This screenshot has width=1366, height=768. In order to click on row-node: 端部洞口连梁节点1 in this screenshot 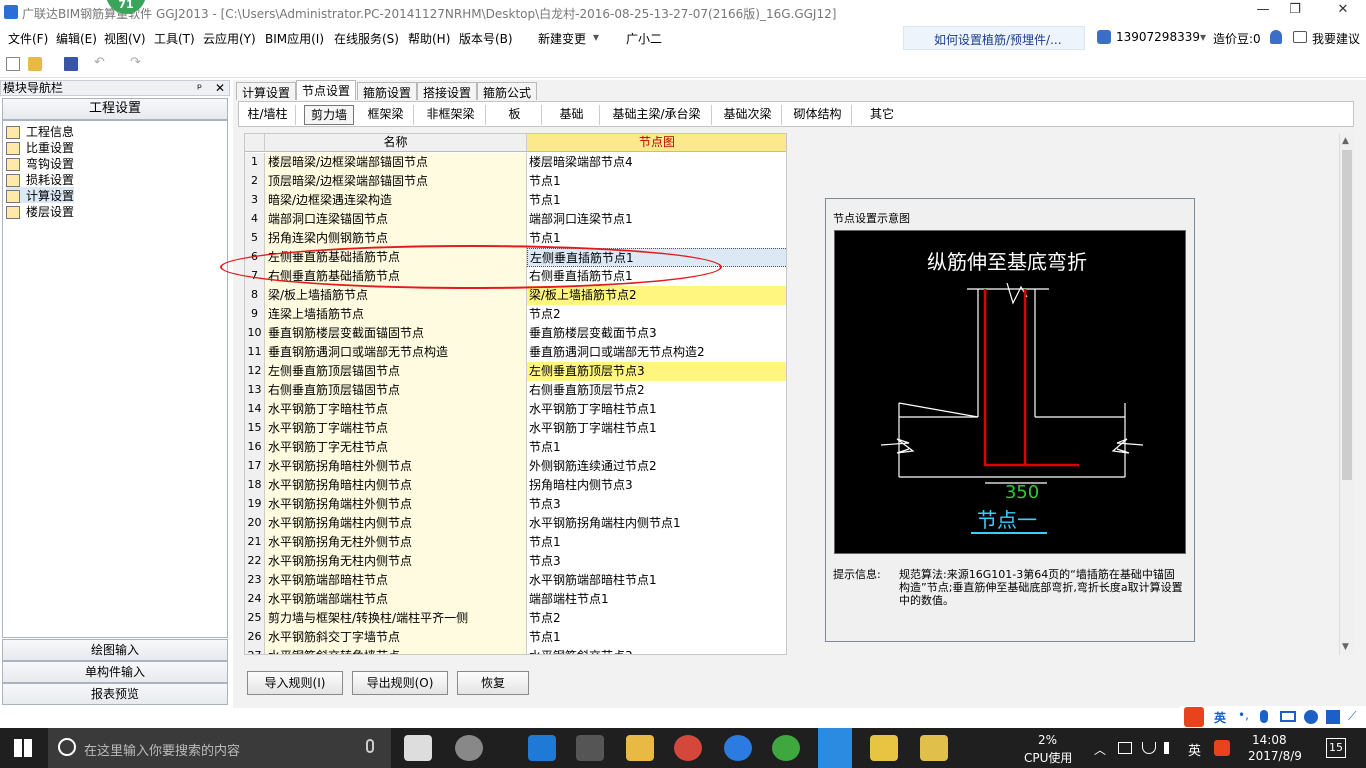, I will do `click(656, 219)`.